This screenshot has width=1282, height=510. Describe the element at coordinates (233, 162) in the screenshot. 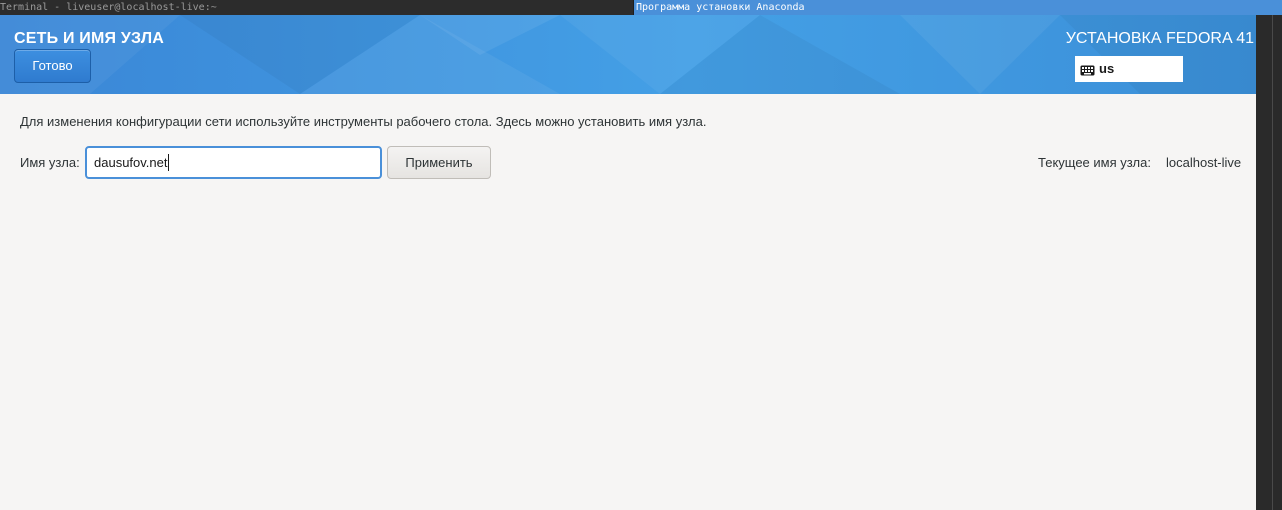

I see `hostname-input: dausufov.net` at that location.